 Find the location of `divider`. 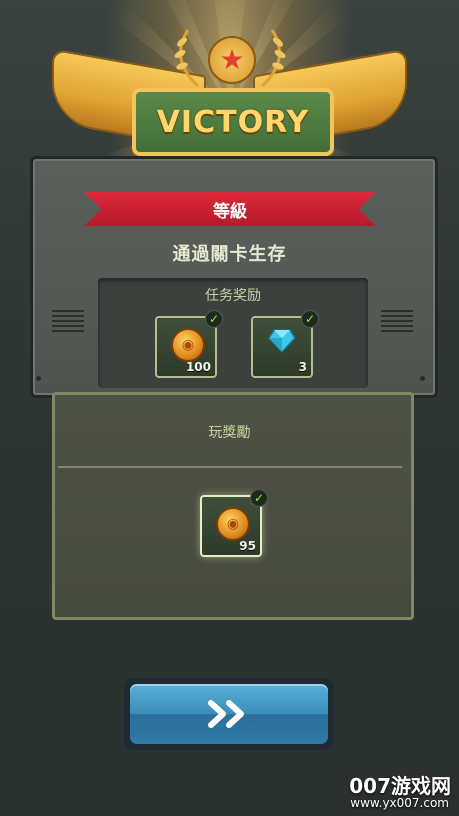

divider is located at coordinates (230, 467).